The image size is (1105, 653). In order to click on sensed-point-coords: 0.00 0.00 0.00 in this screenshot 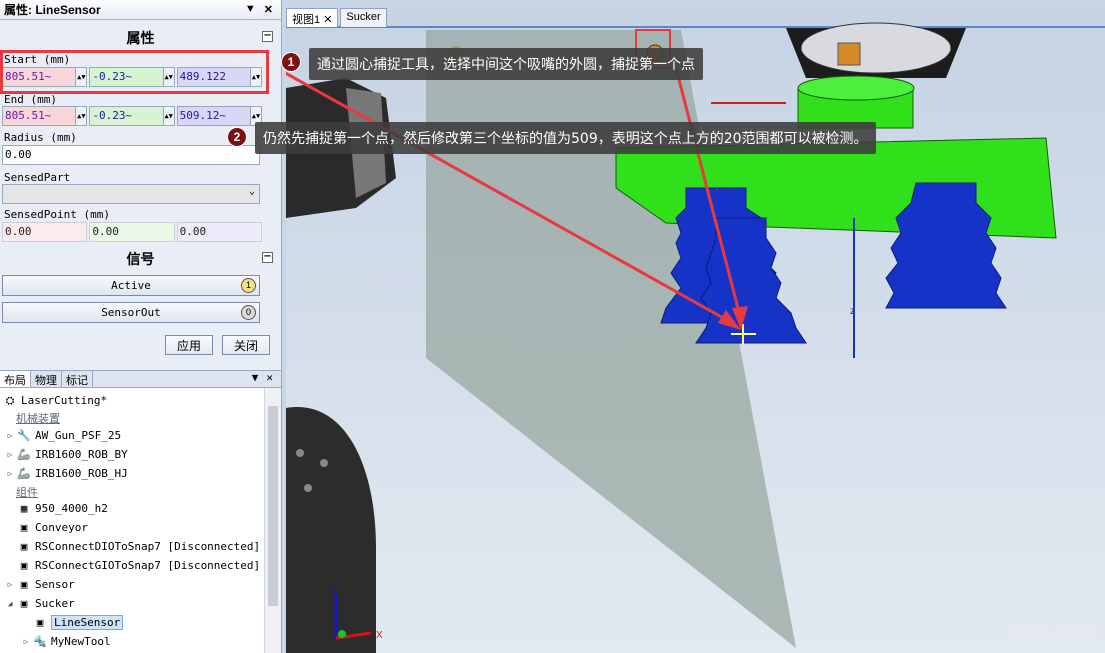, I will do `click(132, 232)`.